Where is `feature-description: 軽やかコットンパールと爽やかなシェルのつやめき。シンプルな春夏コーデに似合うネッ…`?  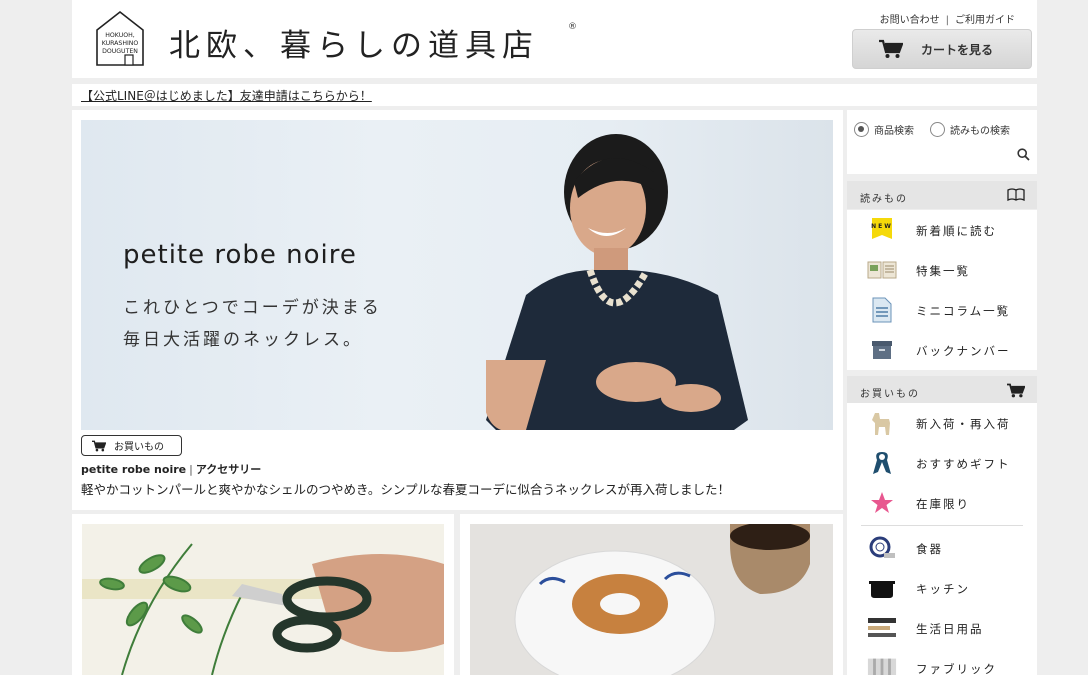
feature-description: 軽やかコットンパールと爽やかなシェルのつやめき。シンプルな春夏コーデに似合うネッ… is located at coordinates (405, 488).